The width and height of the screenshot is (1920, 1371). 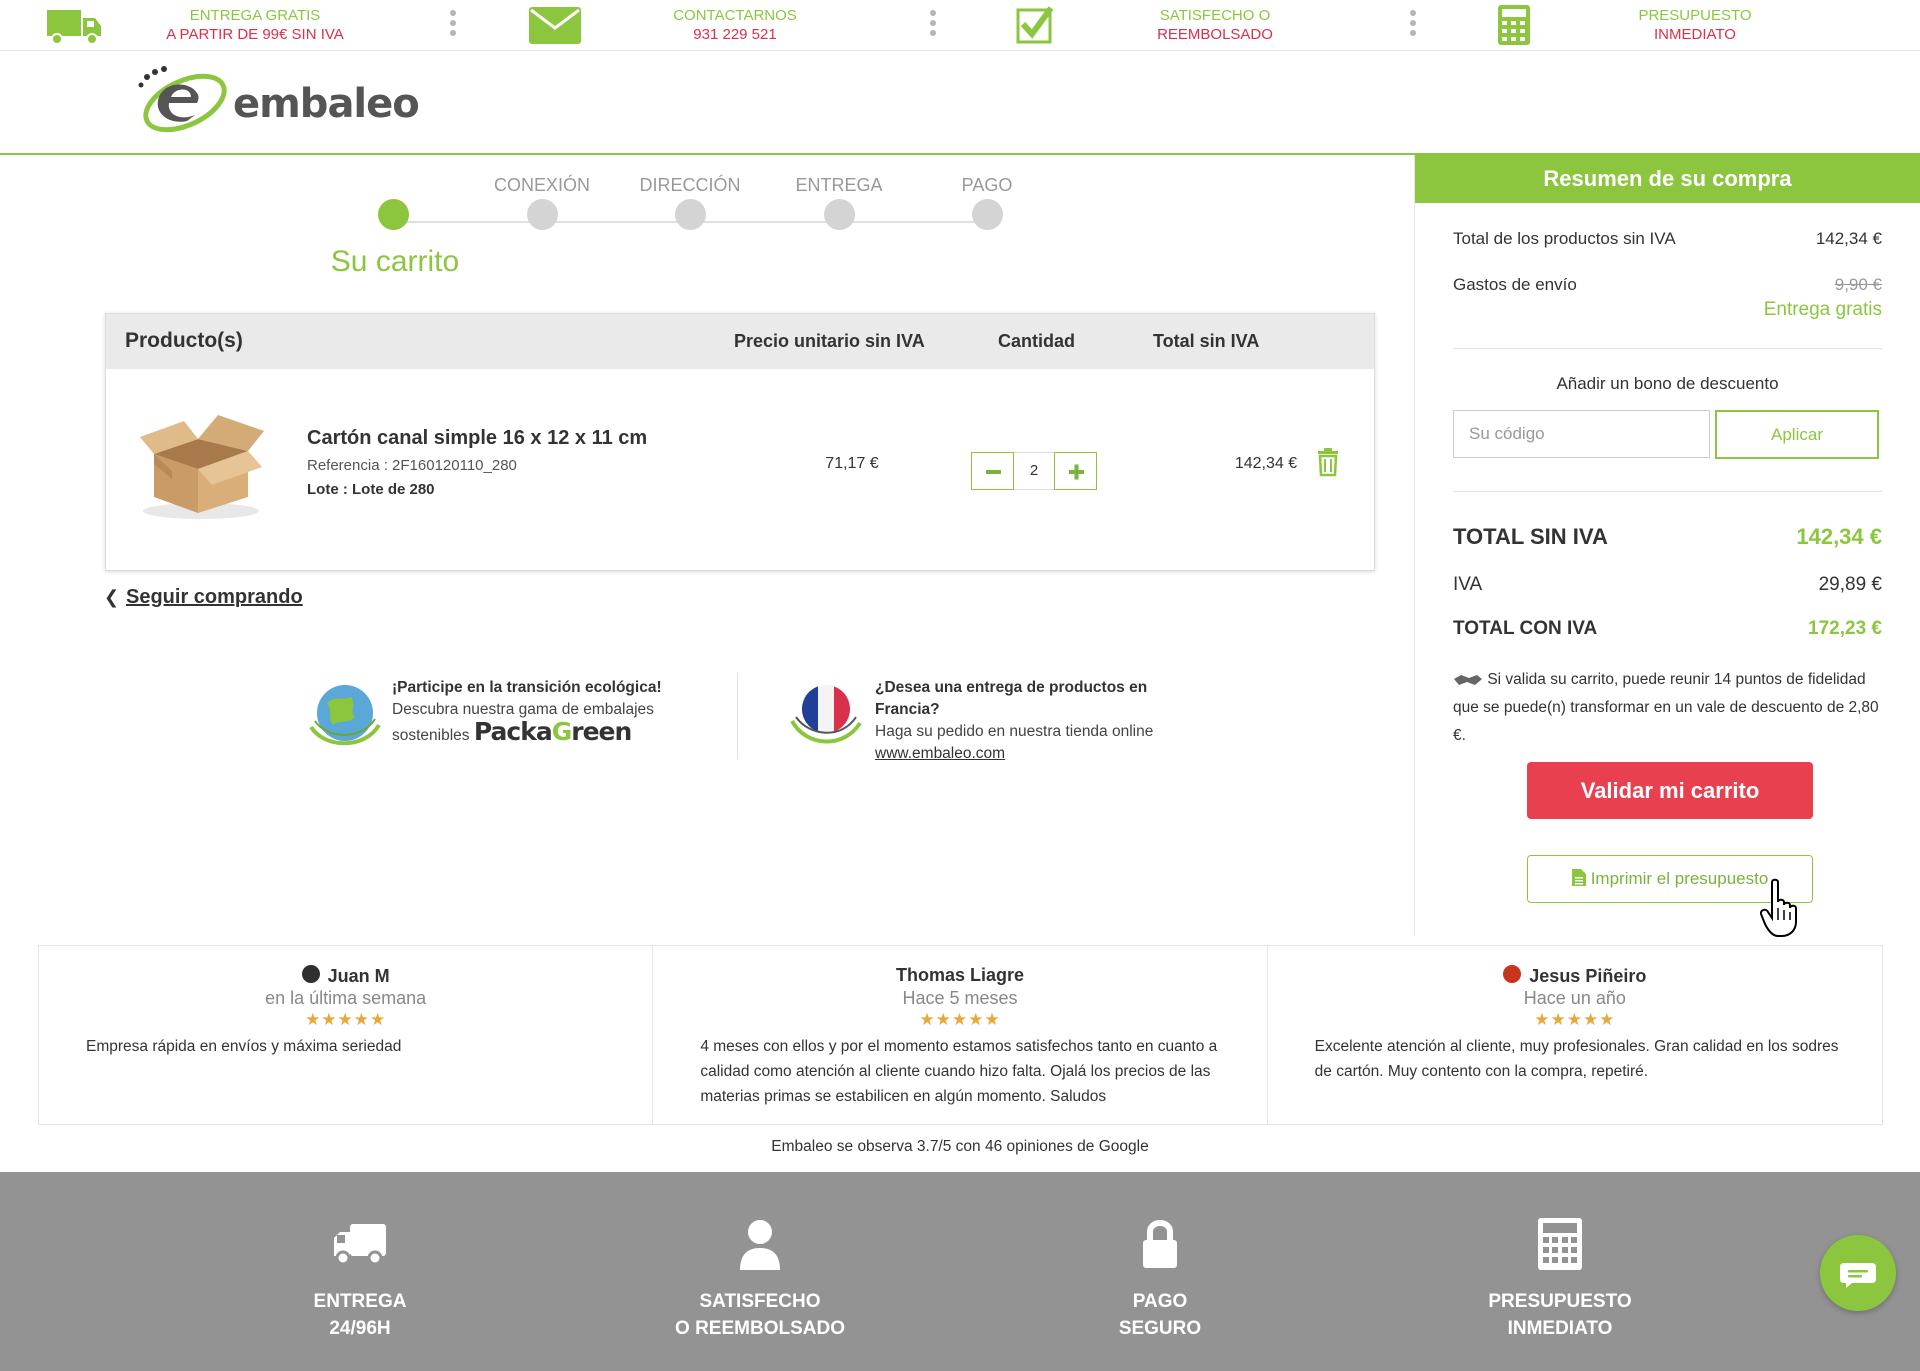 What do you see at coordinates (477, 438) in the screenshot?
I see `product-name: Cartón canal simple 16 x 12 x 11 cm` at bounding box center [477, 438].